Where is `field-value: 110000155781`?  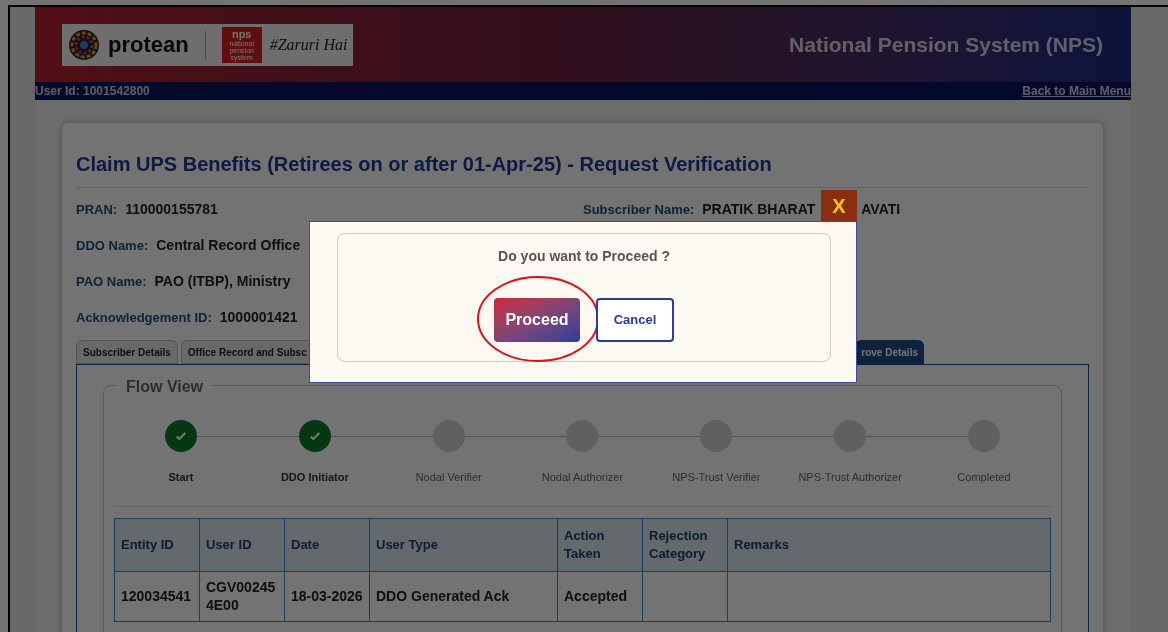 field-value: 110000155781 is located at coordinates (171, 209).